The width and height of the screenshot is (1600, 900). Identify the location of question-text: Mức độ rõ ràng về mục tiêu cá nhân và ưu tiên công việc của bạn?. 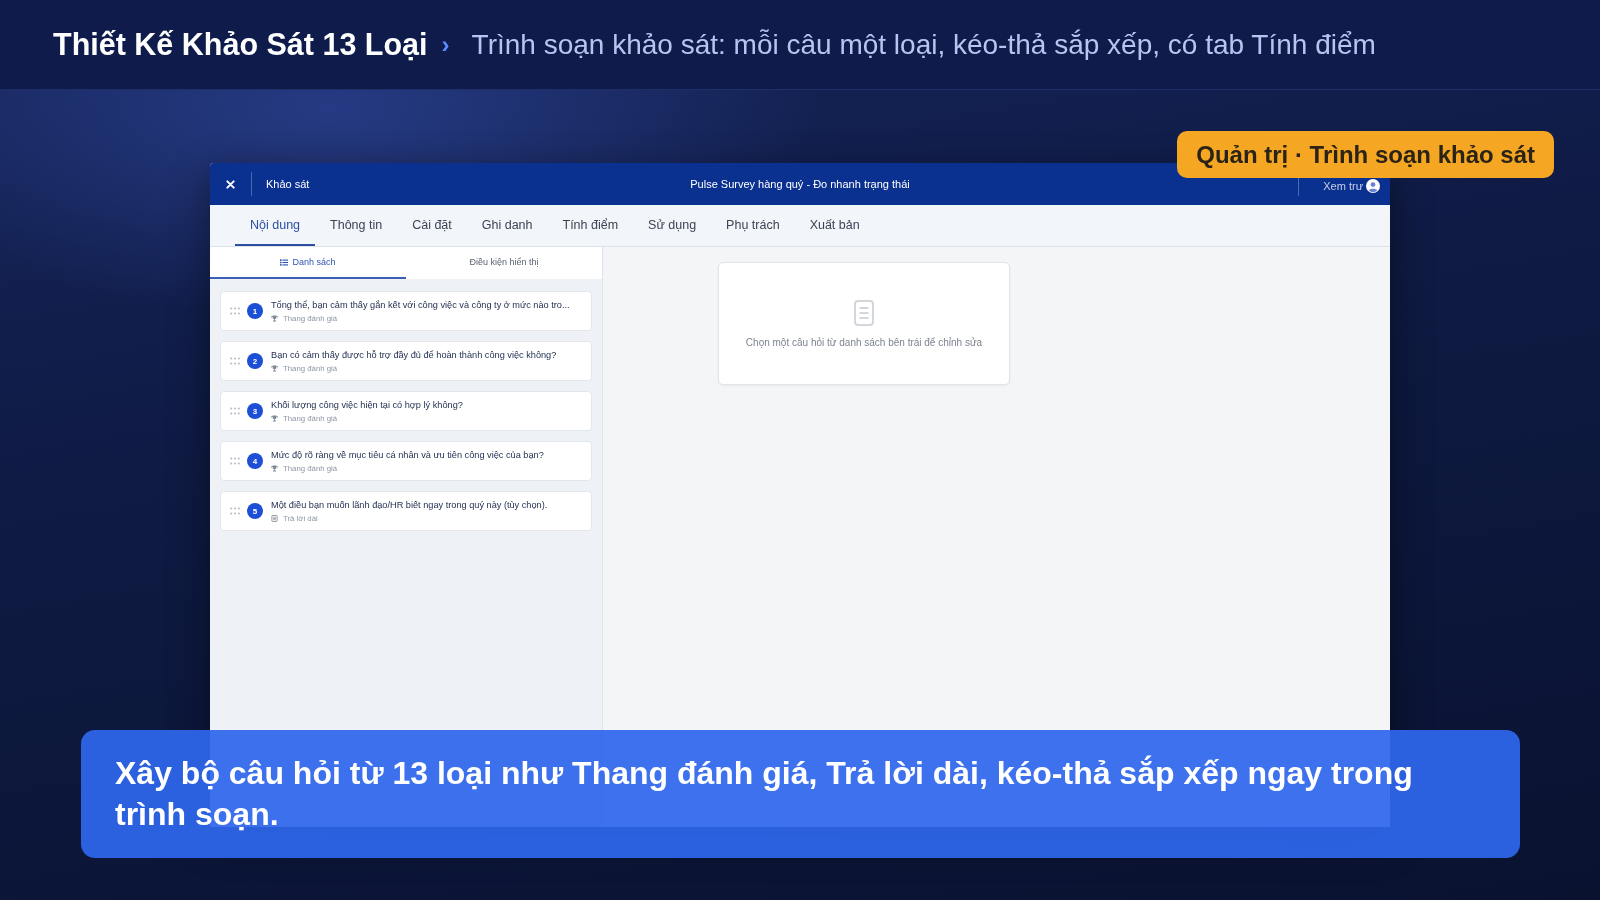
(407, 454).